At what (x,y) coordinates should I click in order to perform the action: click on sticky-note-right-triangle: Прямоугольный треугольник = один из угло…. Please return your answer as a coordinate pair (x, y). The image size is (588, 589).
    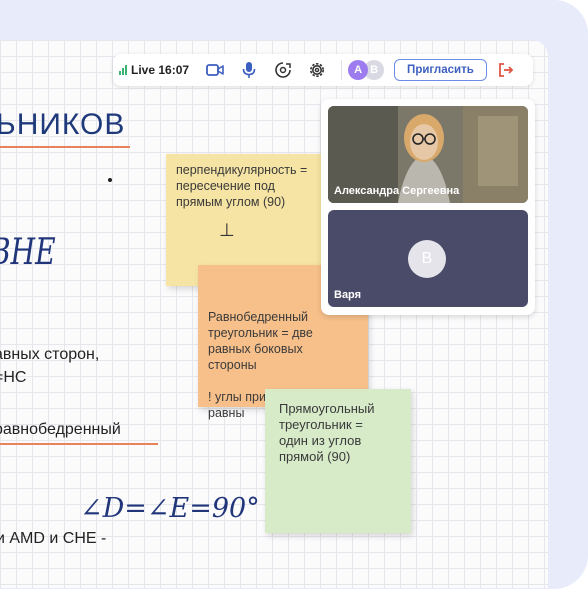
    Looking at the image, I should click on (338, 461).